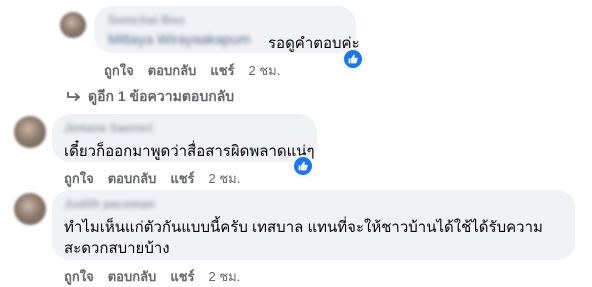  What do you see at coordinates (109, 204) in the screenshot?
I see `comment-author: Judith paceman` at bounding box center [109, 204].